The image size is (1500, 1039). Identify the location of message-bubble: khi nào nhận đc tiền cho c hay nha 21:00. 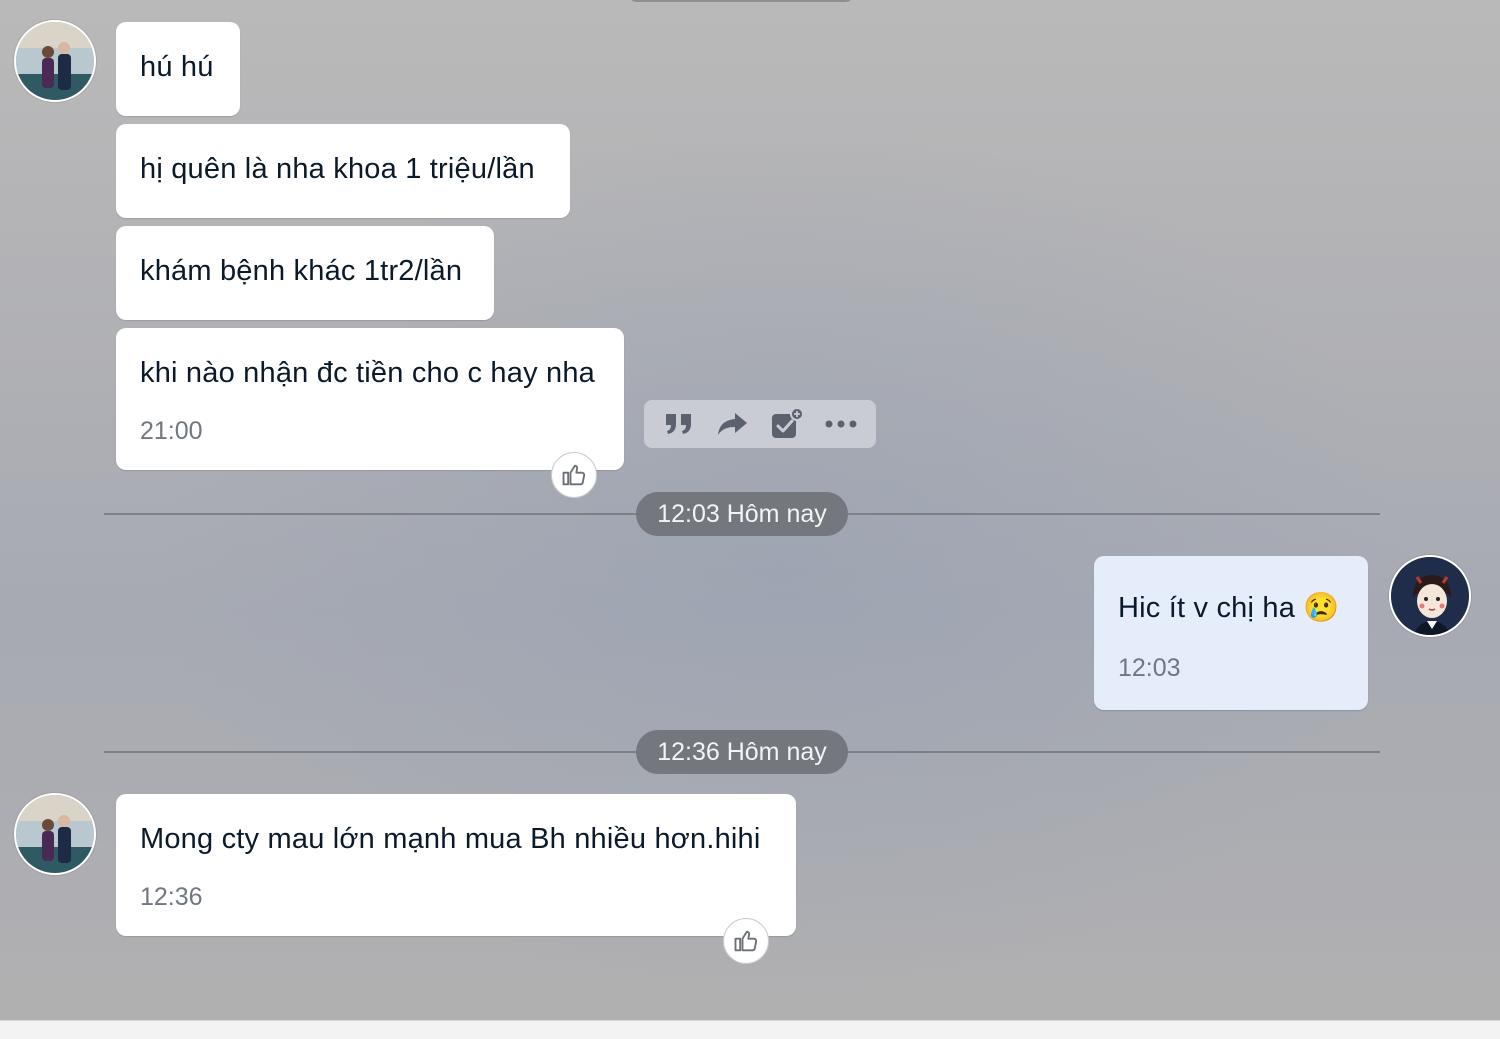
(370, 399).